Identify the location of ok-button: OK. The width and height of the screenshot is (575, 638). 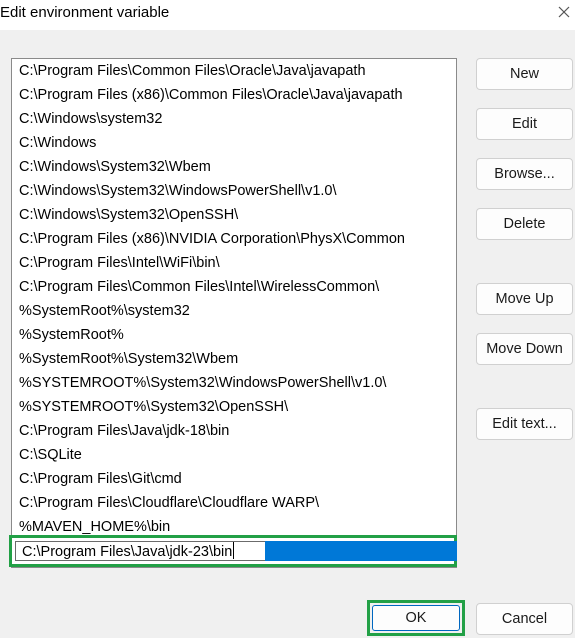
(416, 618).